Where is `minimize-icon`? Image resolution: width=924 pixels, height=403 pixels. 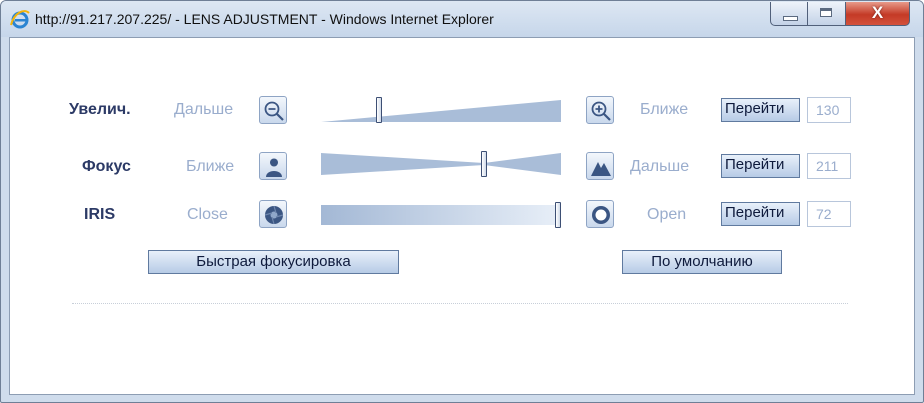
minimize-icon is located at coordinates (790, 18).